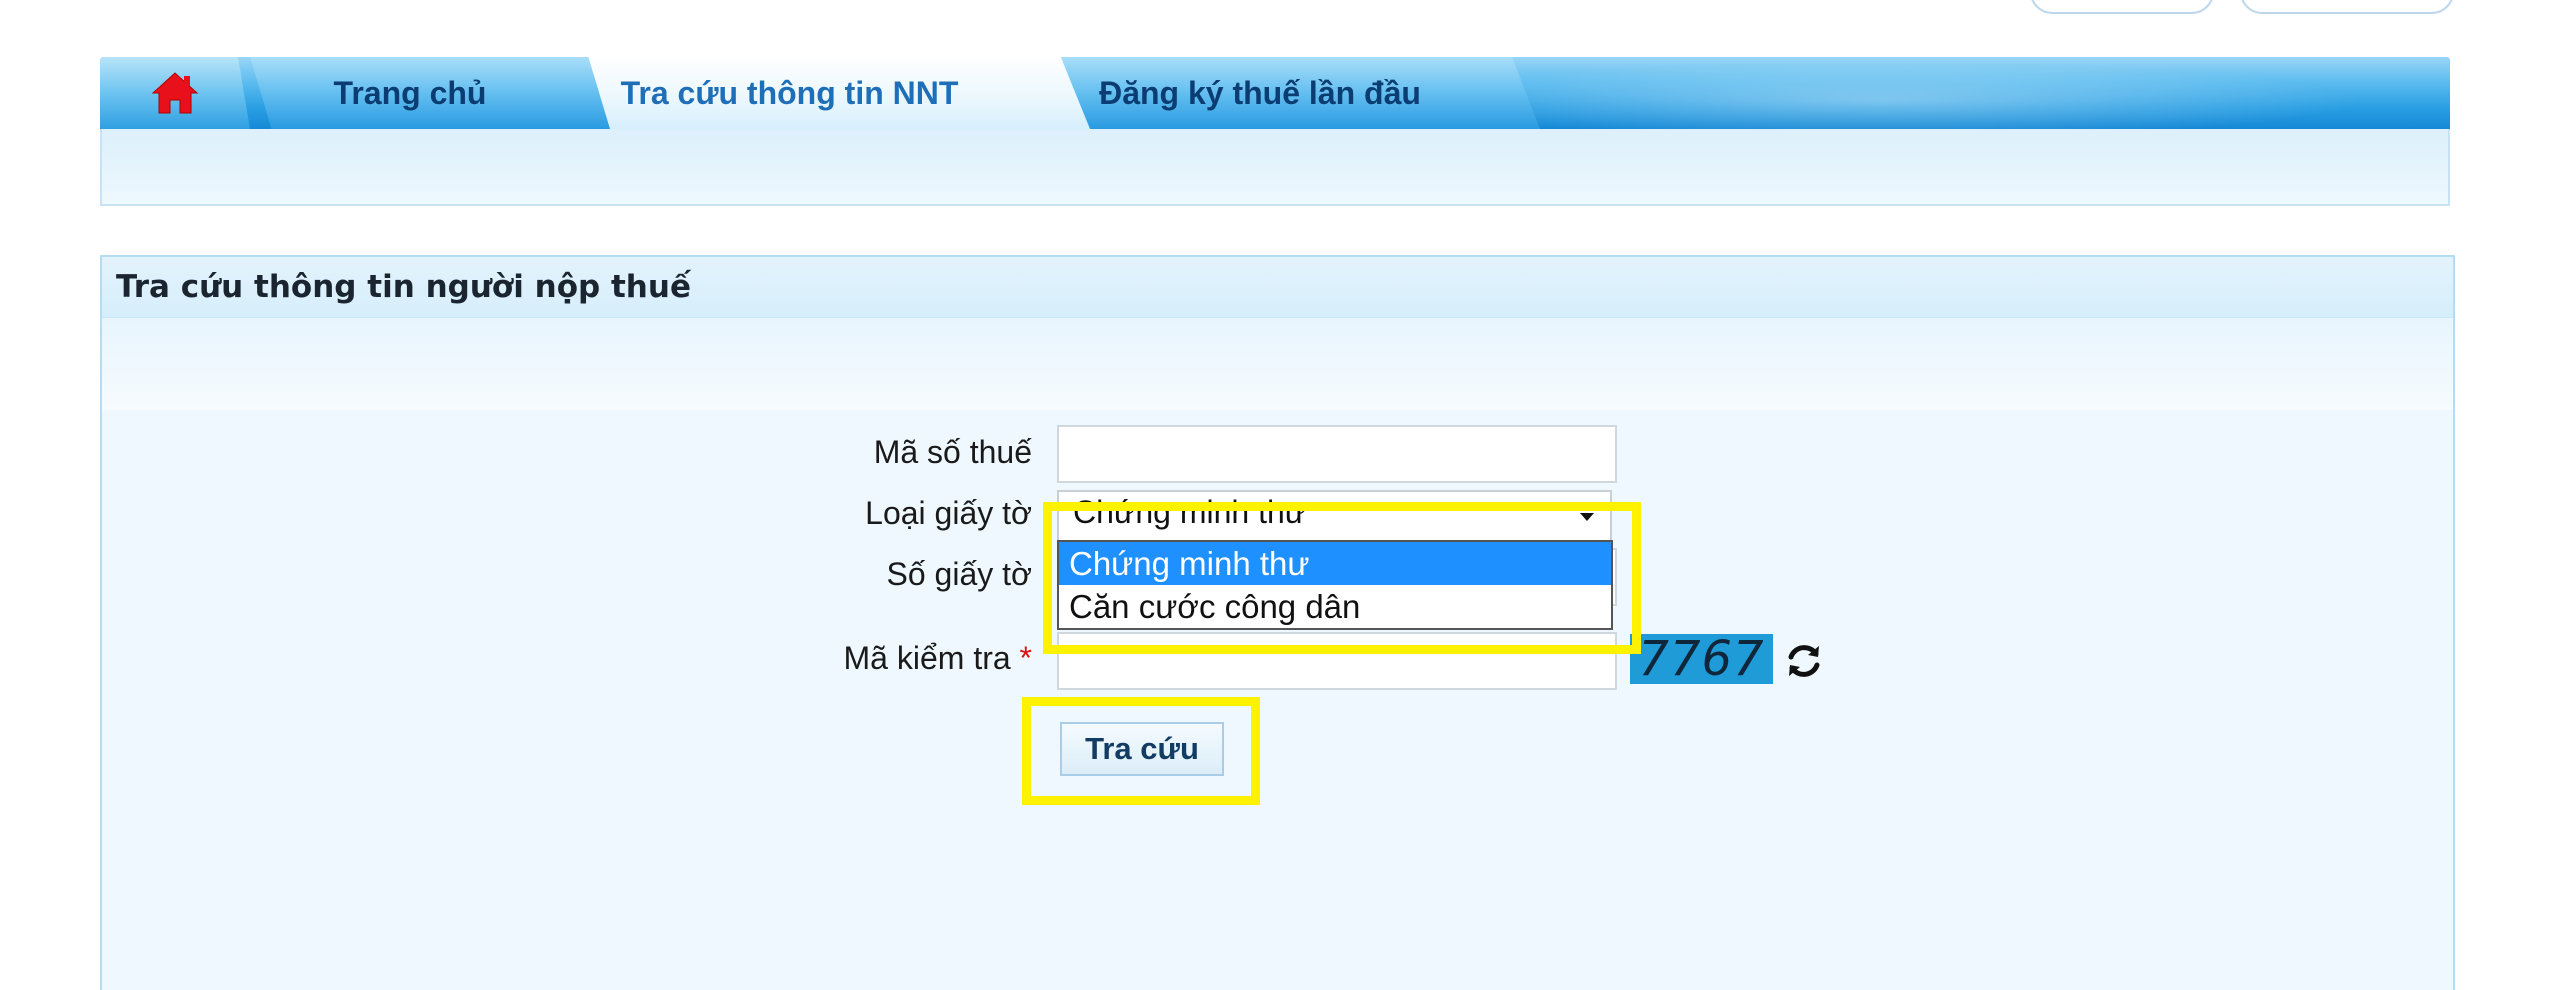 This screenshot has height=990, width=2550. Describe the element at coordinates (1190, 512) in the screenshot. I see `doc-type-selected-value: Chứng minh thư` at that location.